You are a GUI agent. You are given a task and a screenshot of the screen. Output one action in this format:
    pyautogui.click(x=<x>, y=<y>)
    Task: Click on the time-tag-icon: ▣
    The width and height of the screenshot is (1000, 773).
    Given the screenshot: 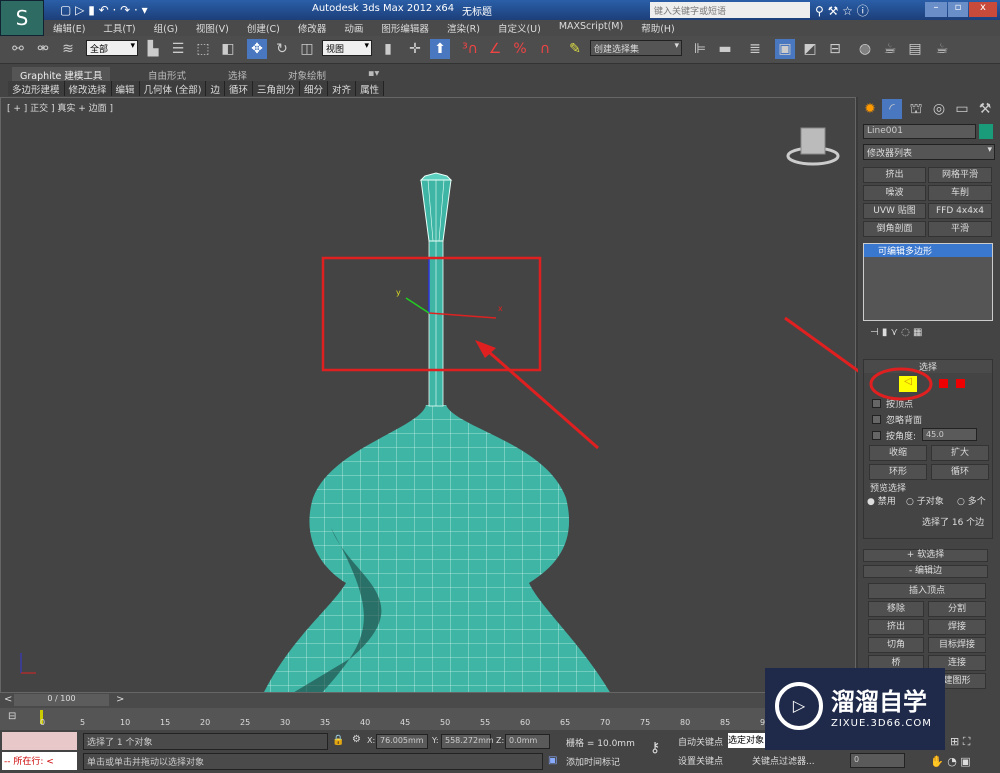 What is the action you would take?
    pyautogui.click(x=552, y=760)
    